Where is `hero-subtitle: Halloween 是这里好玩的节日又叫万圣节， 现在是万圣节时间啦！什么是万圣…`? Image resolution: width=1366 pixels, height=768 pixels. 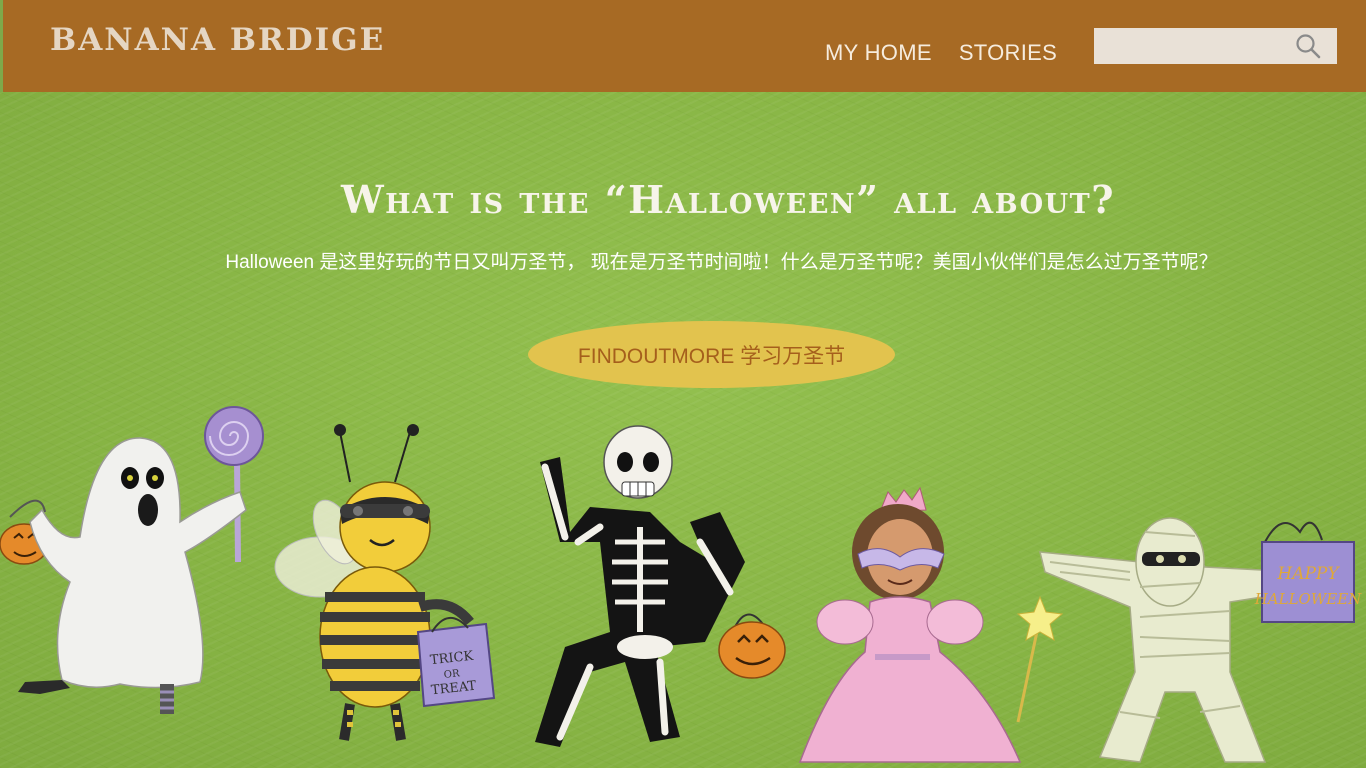
hero-subtitle: Halloween 是这里好玩的节日又叫万圣节， 现在是万圣节时间啦！什么是万圣… is located at coordinates (721, 262).